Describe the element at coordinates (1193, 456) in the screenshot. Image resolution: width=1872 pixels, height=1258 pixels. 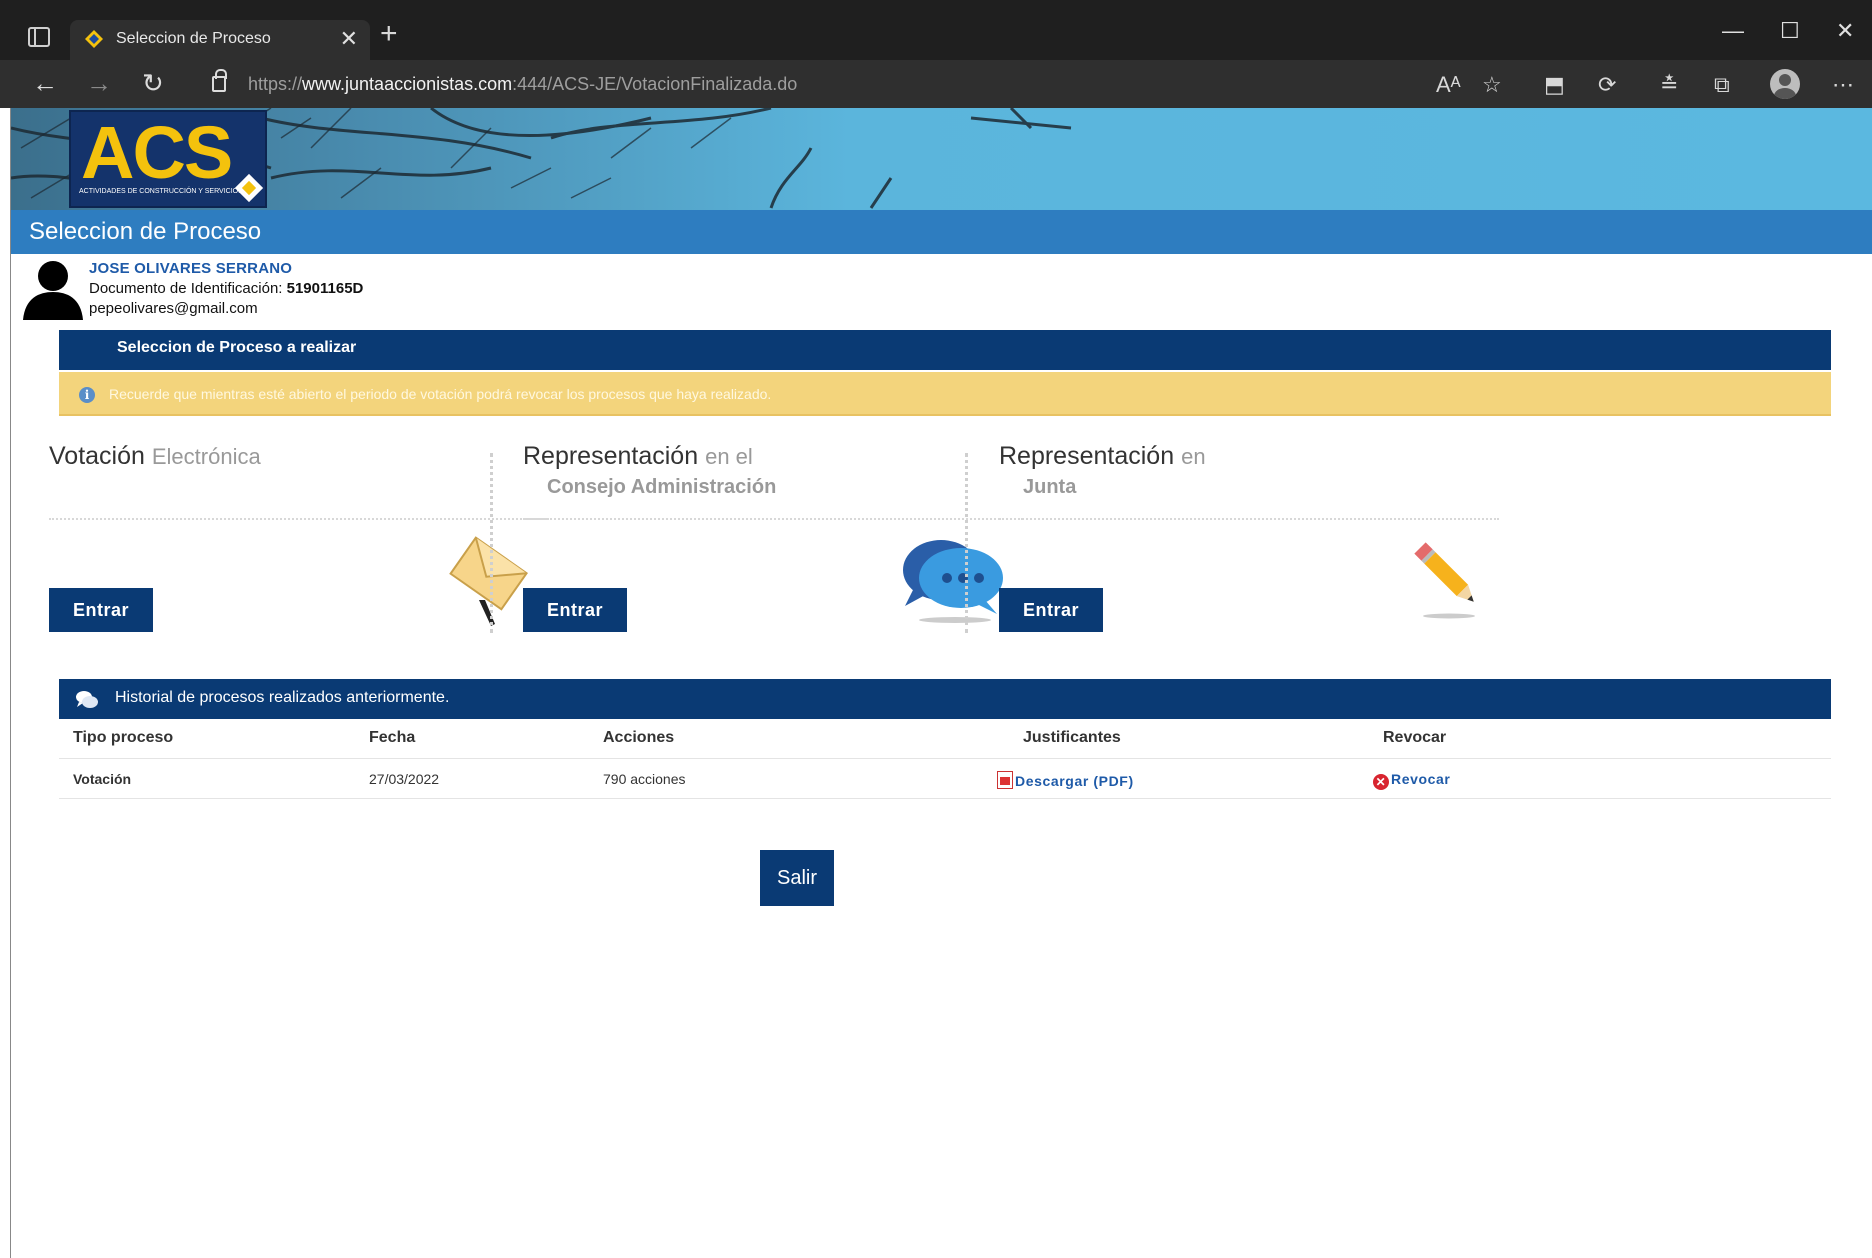
I see `card-title-light: en` at that location.